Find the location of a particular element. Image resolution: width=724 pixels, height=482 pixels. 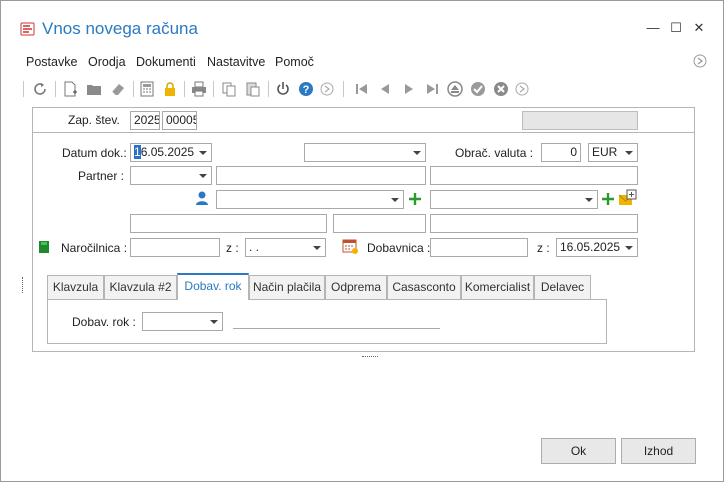

exit-button: Izhod is located at coordinates (658, 451).